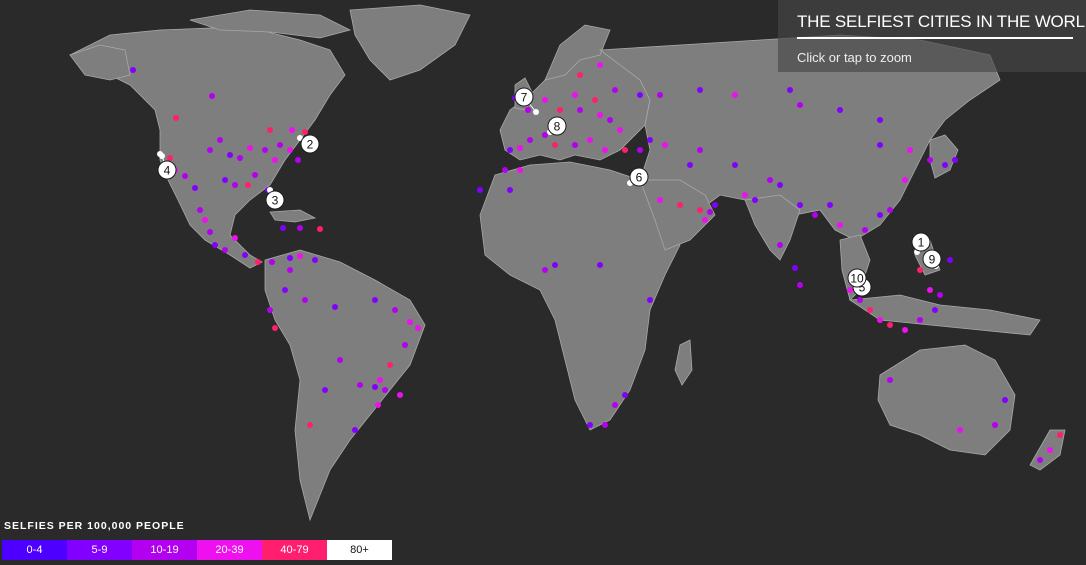  What do you see at coordinates (294, 550) in the screenshot?
I see `legend-bin-40-79: 40-79` at bounding box center [294, 550].